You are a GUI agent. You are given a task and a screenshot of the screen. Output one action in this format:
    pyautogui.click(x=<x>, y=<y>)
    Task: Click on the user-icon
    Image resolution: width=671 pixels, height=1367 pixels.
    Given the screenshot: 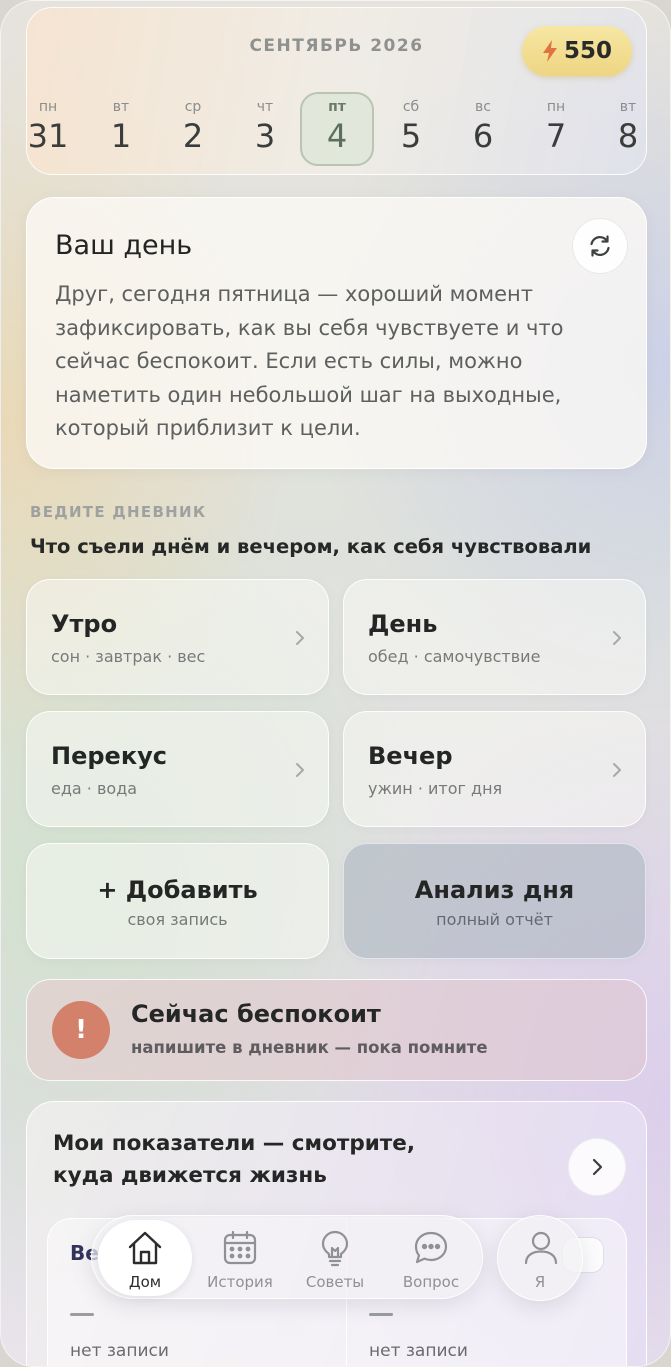 What is the action you would take?
    pyautogui.click(x=541, y=1248)
    